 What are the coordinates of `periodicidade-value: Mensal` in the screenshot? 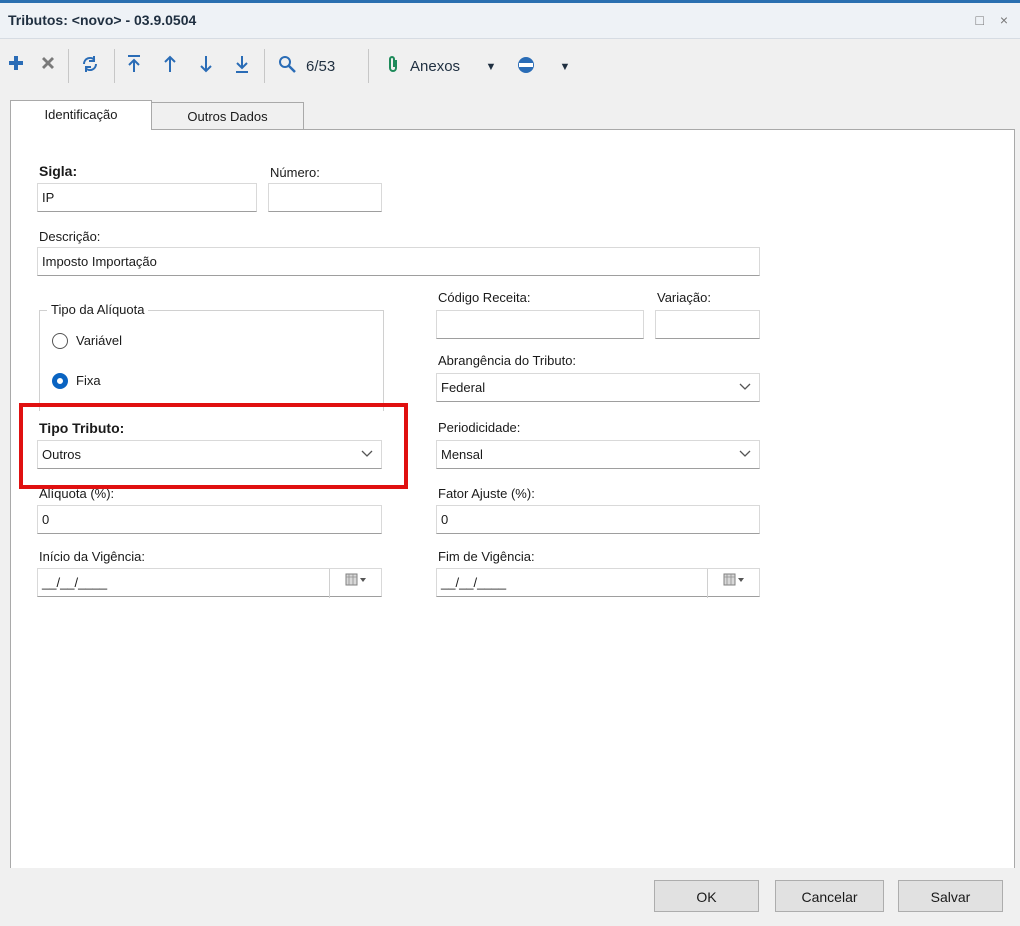 It's located at (462, 454).